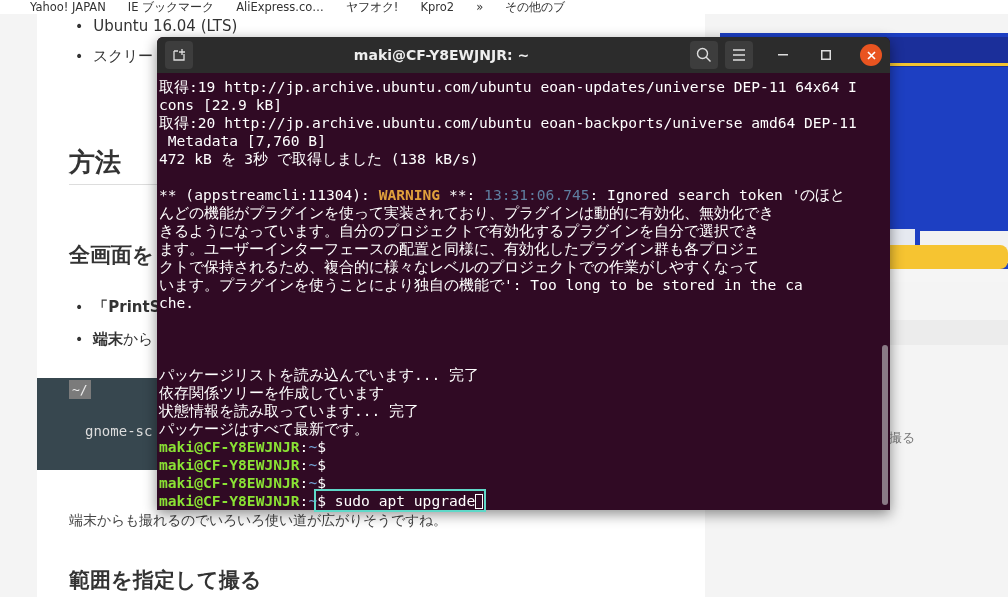 Image resolution: width=1008 pixels, height=597 pixels. I want to click on menu-icon, so click(739, 55).